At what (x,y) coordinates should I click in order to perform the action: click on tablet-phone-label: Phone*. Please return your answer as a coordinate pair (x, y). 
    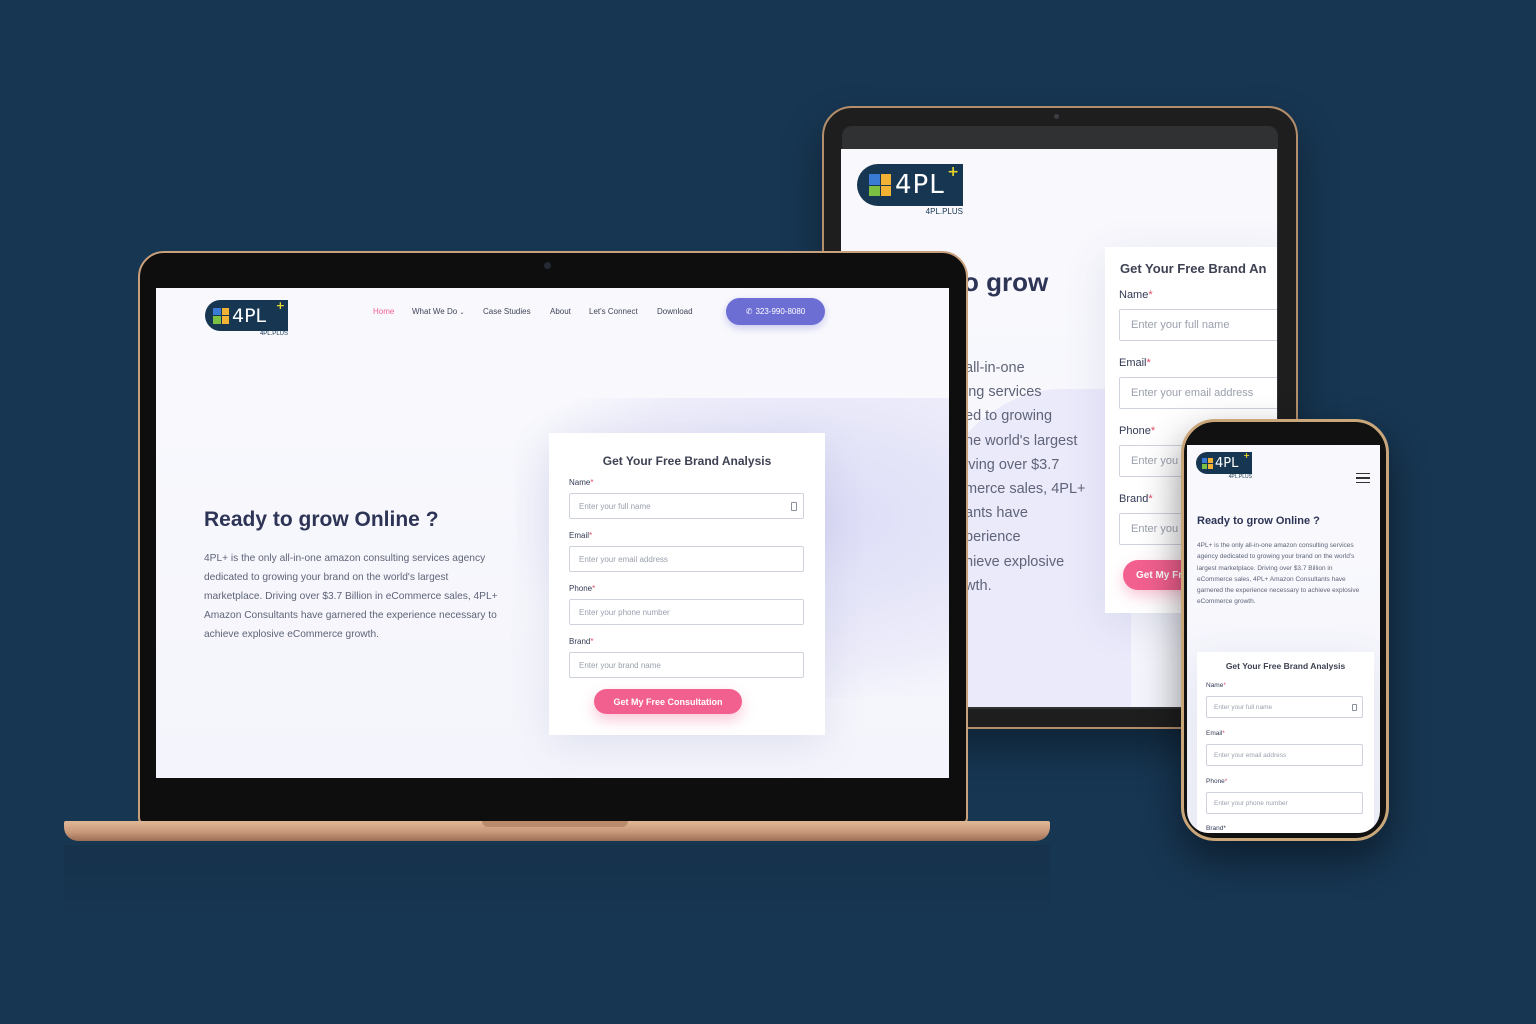
    Looking at the image, I should click on (1137, 431).